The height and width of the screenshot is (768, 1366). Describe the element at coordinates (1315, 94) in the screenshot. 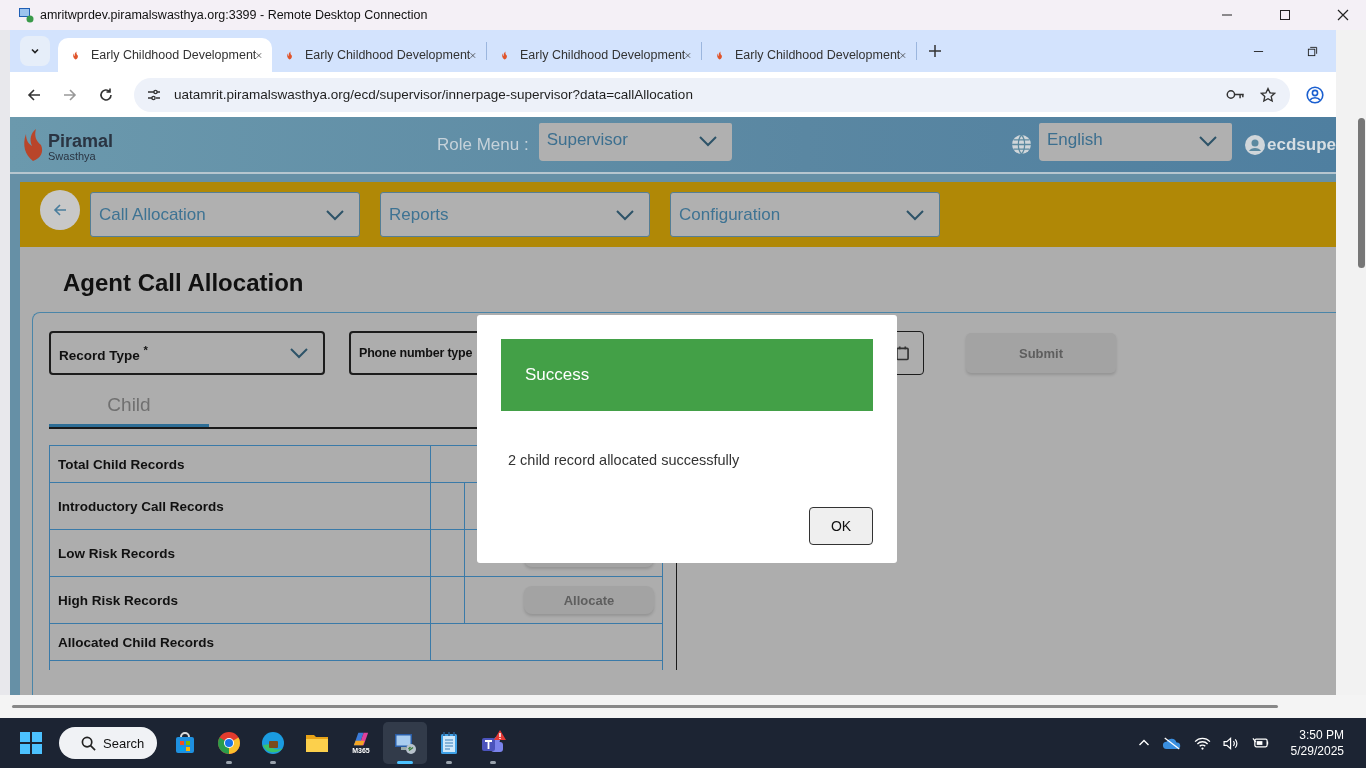

I see `profile-icon` at that location.